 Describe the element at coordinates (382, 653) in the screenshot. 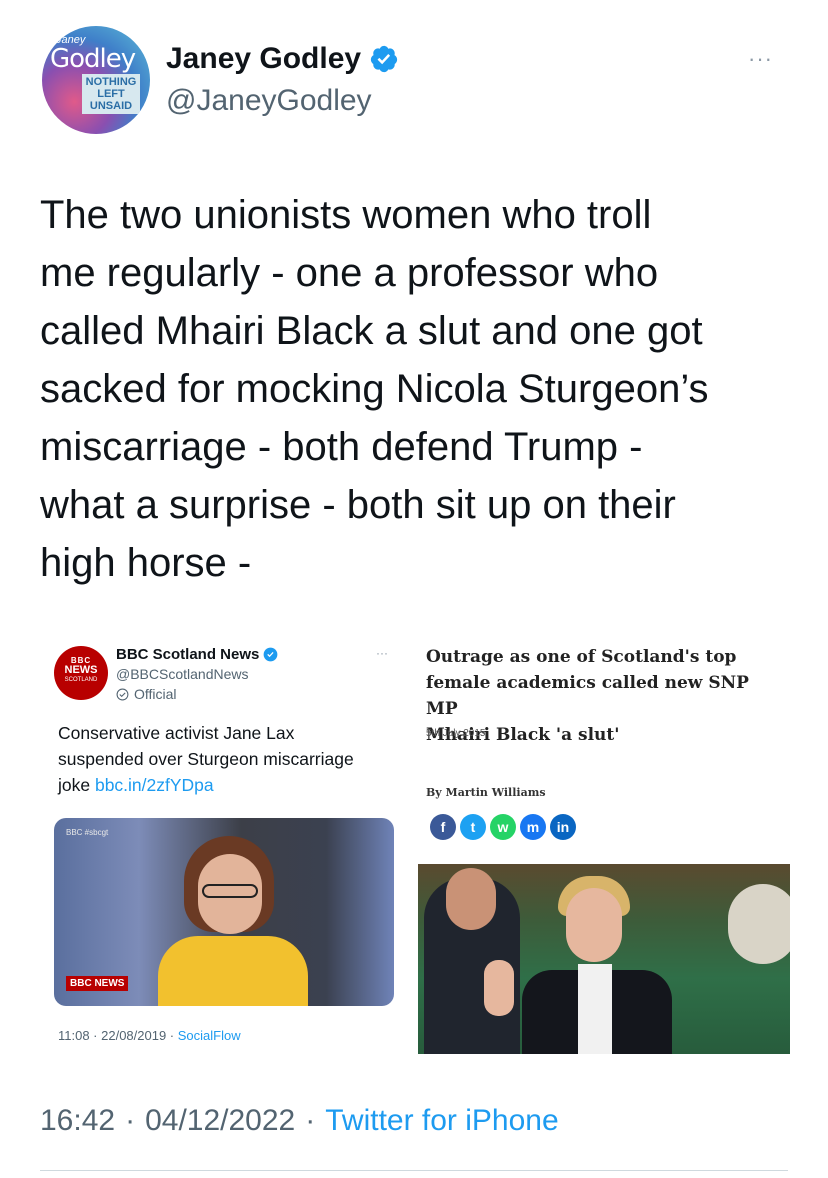

I see `embedded-more-icon: ···` at that location.